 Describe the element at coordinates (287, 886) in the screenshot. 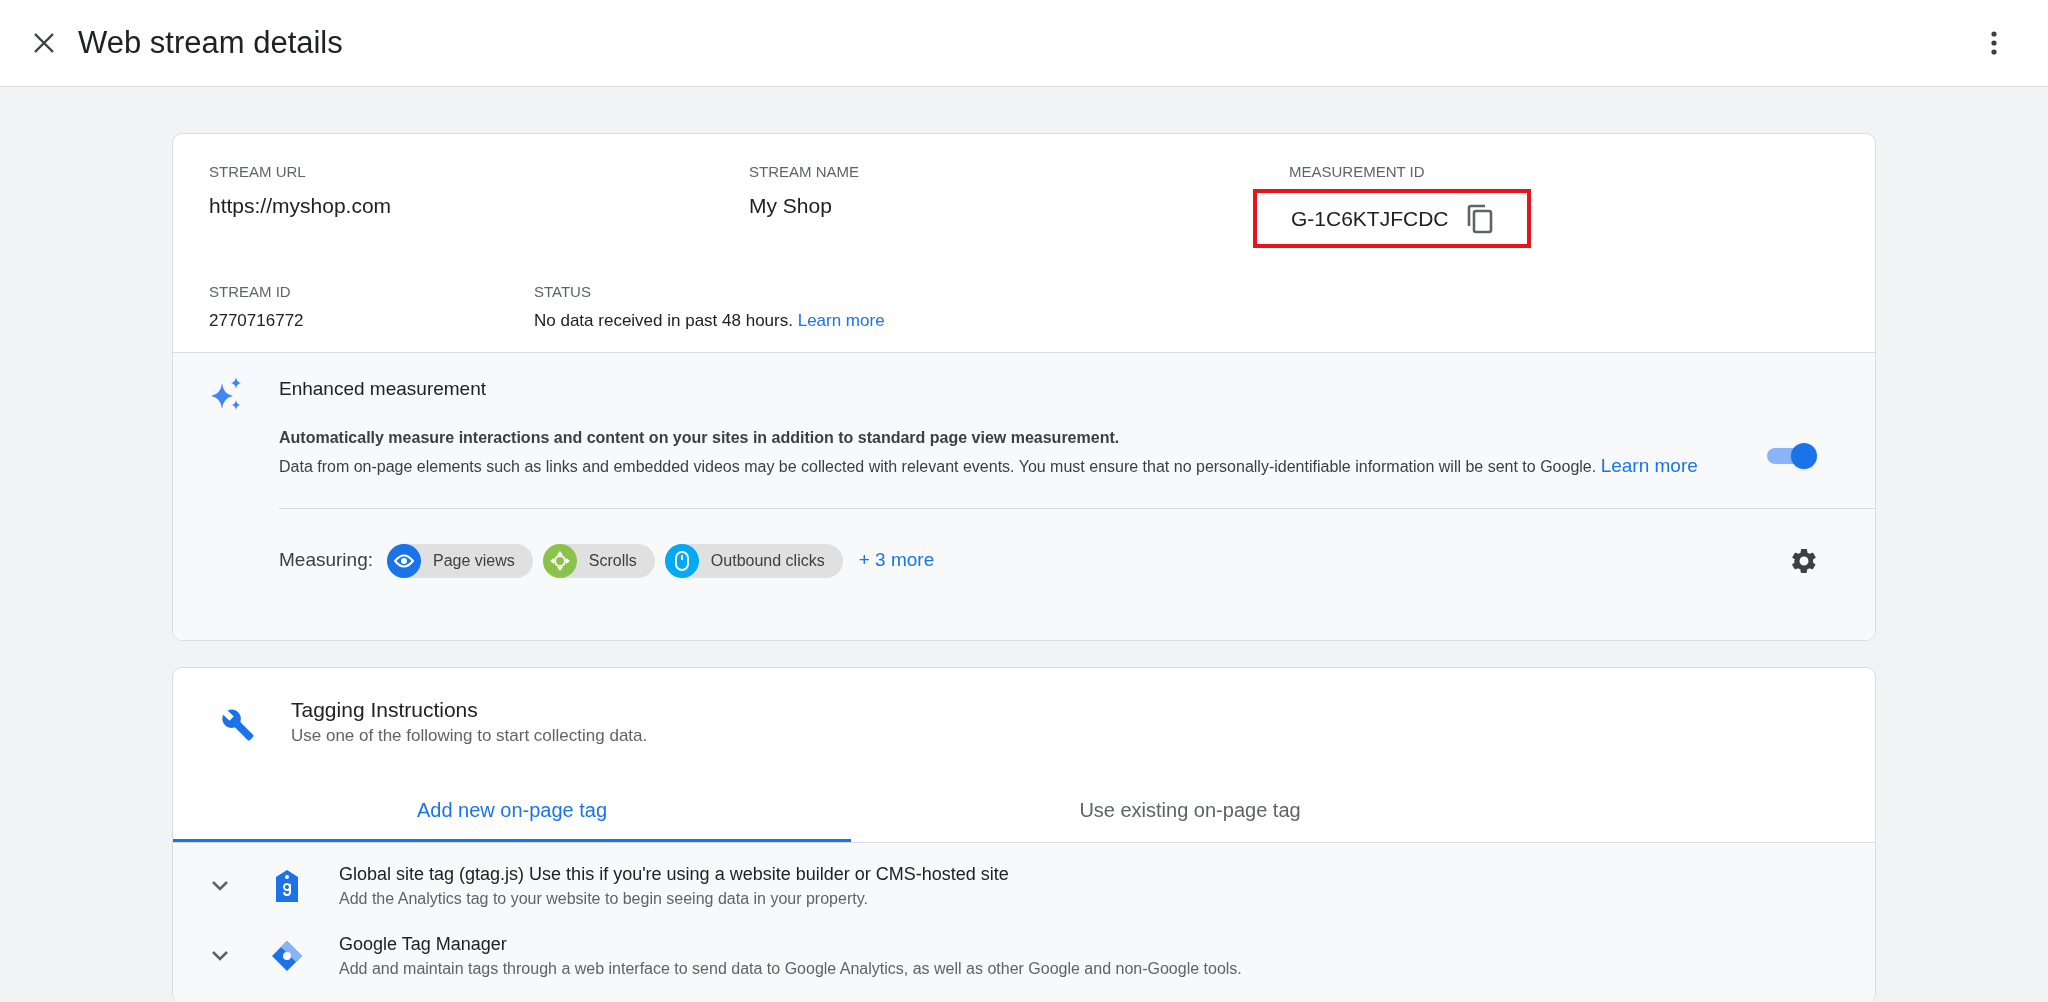

I see `tag-icon` at that location.